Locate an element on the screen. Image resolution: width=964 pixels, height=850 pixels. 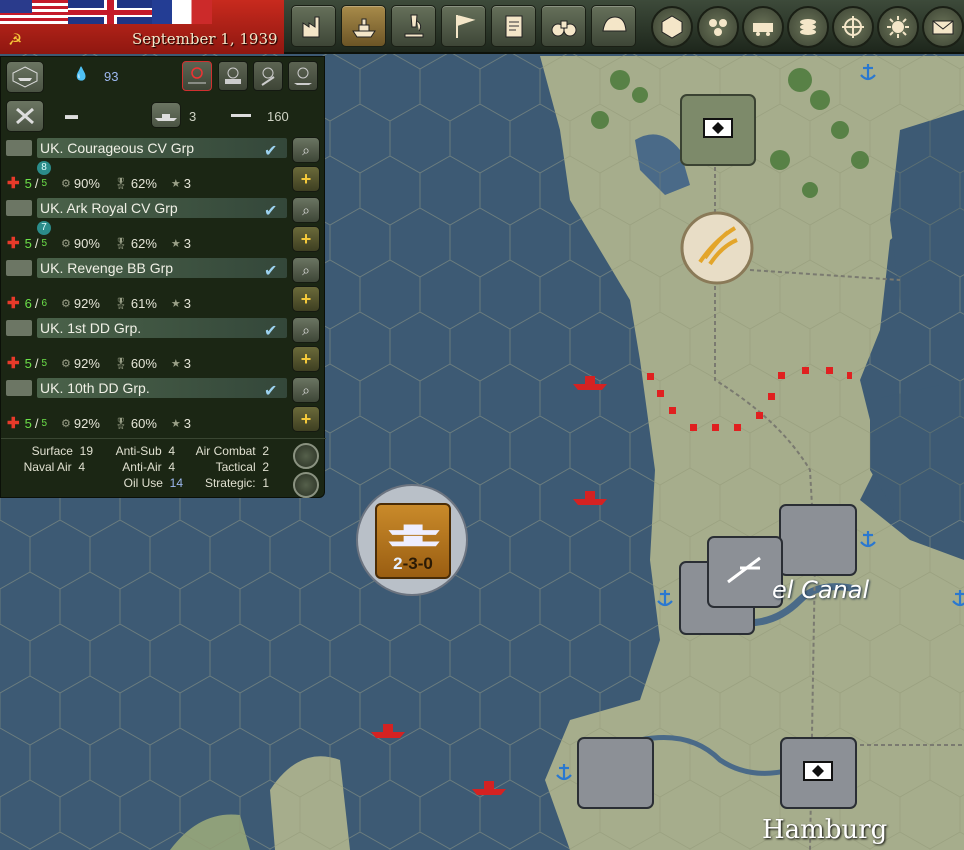
microscope-icon is located at coordinates (413, 26).